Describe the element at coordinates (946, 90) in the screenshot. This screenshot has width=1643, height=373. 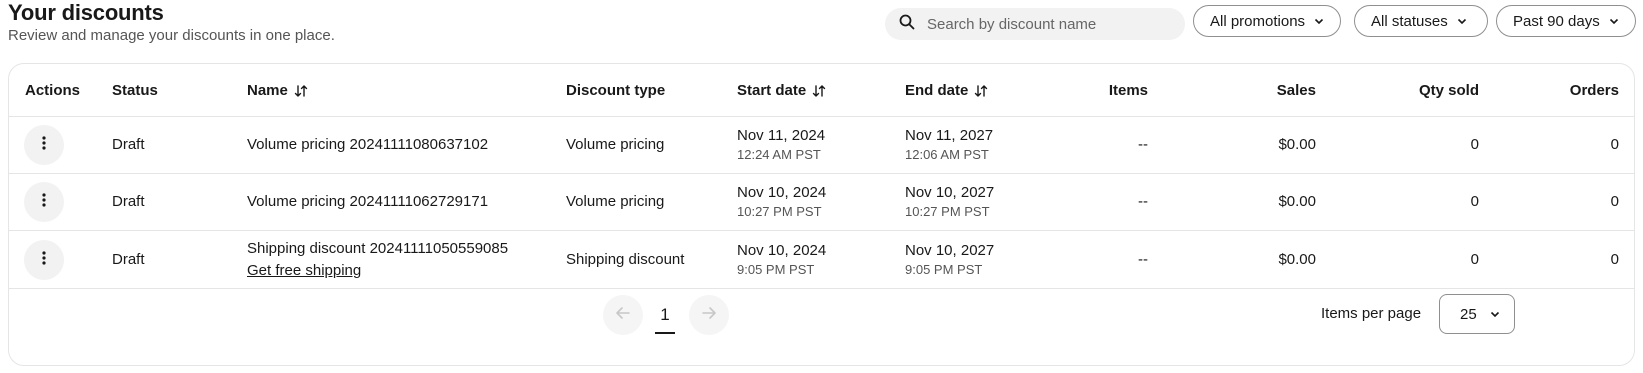
I see `column-header-end-date: End date` at that location.